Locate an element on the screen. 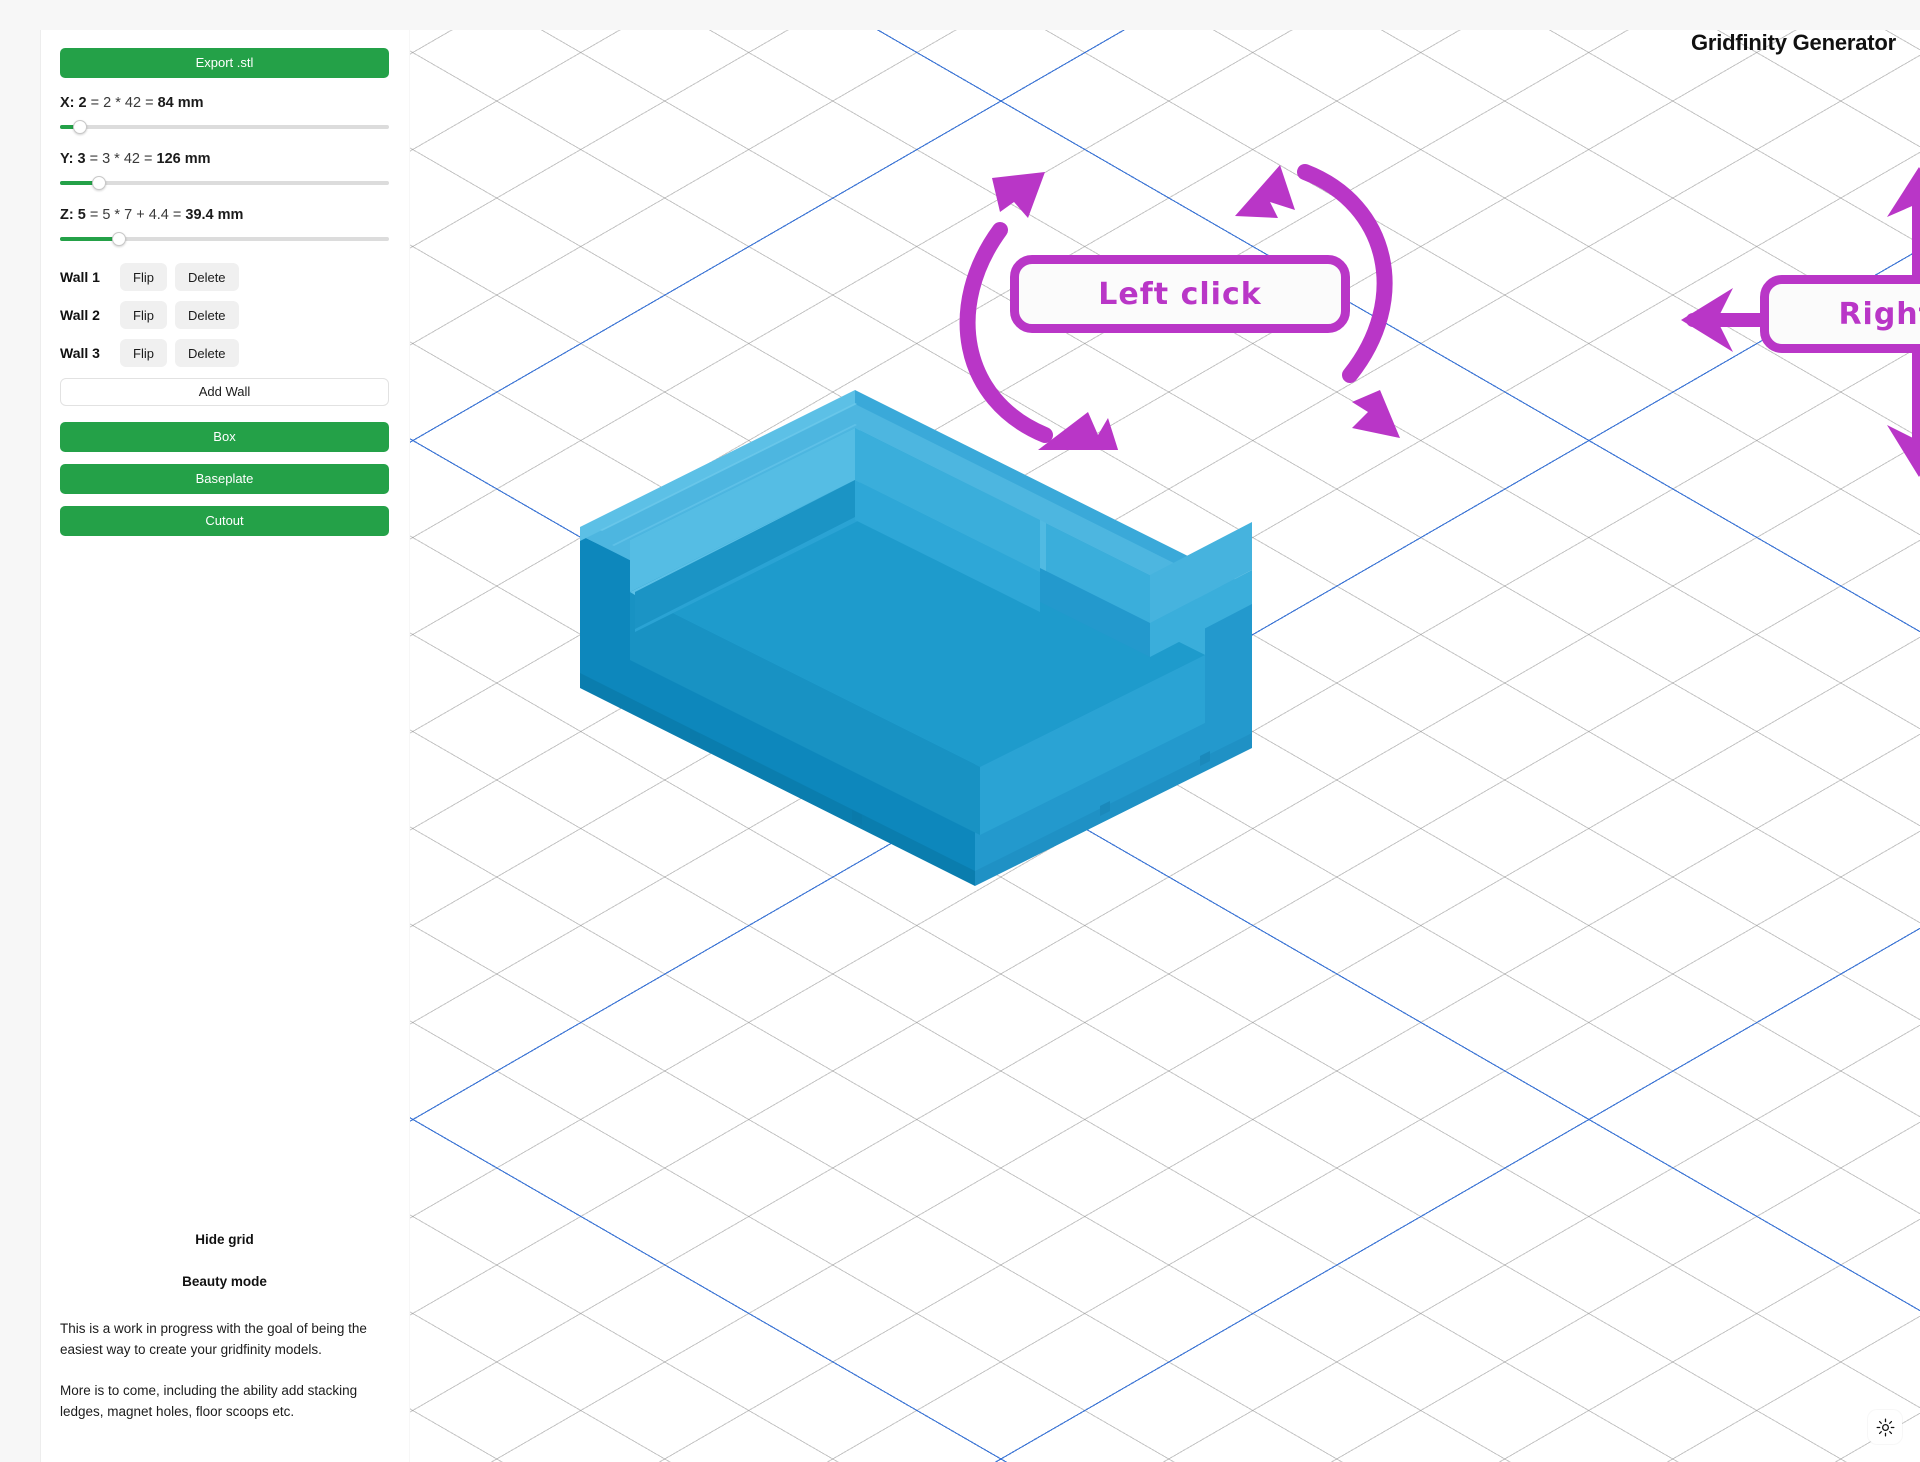 This screenshot has height=1462, width=1920. wall-delete-button-3: Delete is located at coordinates (206, 353).